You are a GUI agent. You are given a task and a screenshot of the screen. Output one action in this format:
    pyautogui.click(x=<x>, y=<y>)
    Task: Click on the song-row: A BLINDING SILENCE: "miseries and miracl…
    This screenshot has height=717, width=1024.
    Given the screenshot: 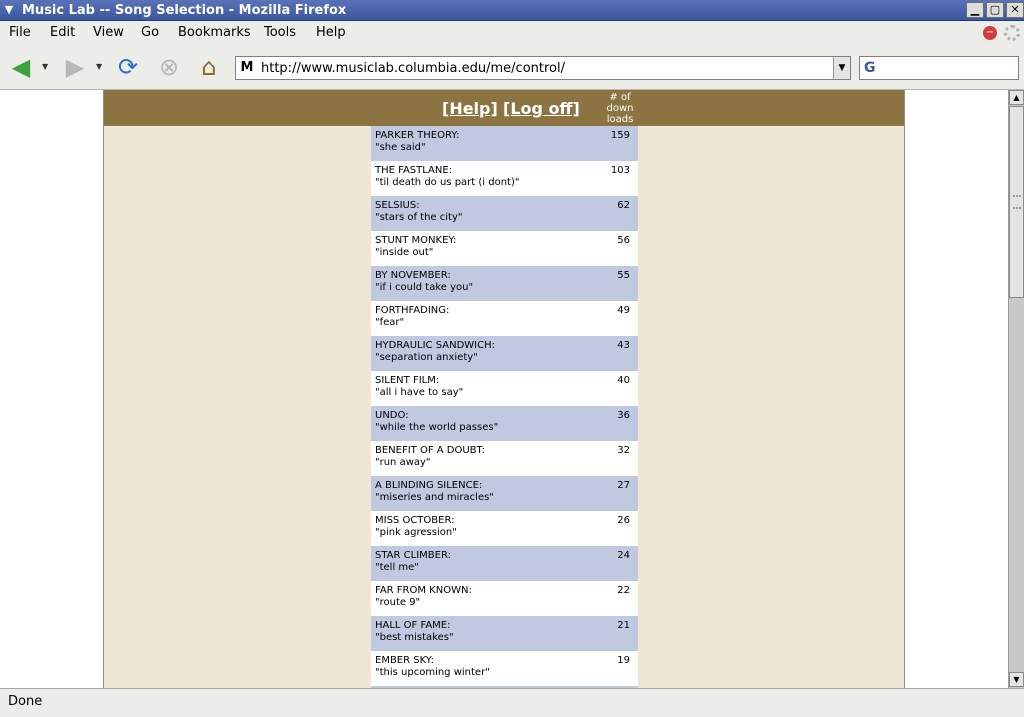 What is the action you would take?
    pyautogui.click(x=504, y=493)
    